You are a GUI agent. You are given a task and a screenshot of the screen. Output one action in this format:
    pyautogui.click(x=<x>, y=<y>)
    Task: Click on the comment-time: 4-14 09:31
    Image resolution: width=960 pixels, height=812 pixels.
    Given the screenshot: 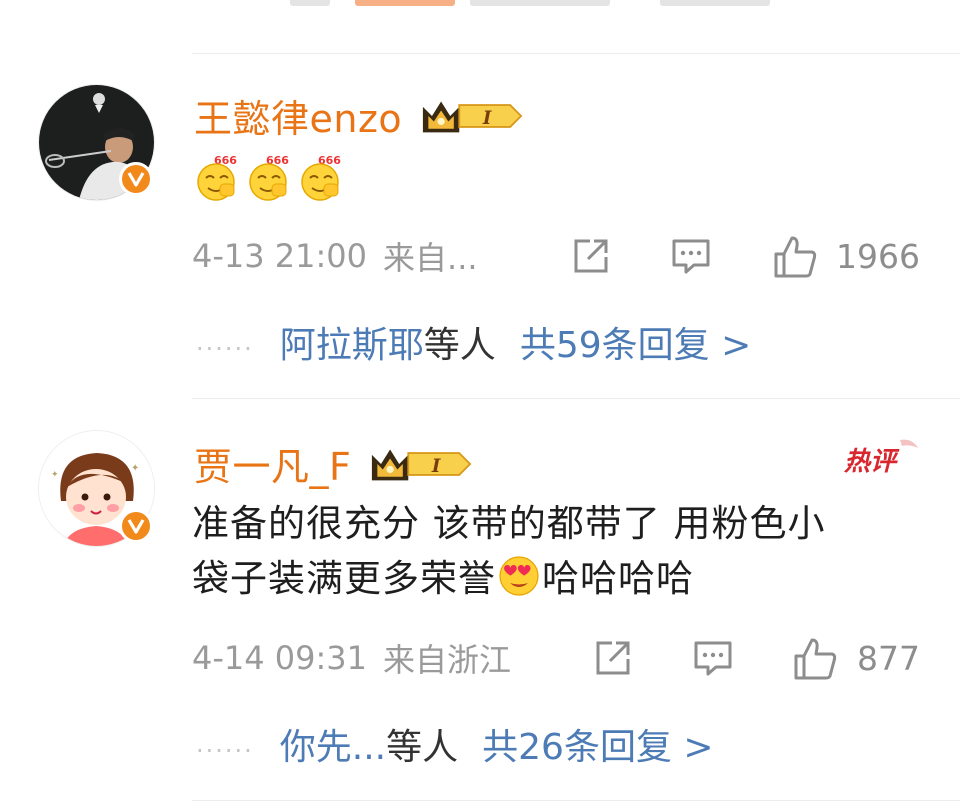 What is the action you would take?
    pyautogui.click(x=280, y=658)
    